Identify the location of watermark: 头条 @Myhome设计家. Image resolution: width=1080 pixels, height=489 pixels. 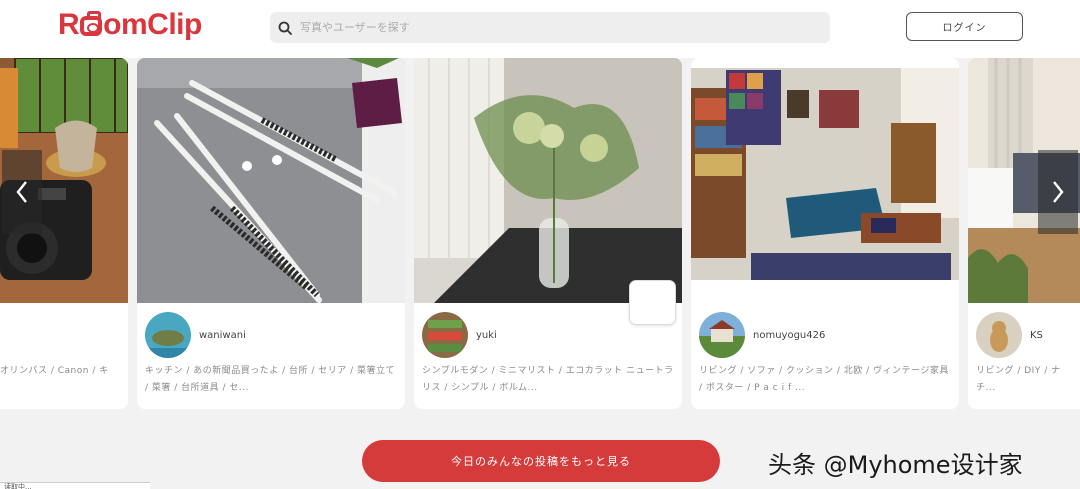
(895, 465).